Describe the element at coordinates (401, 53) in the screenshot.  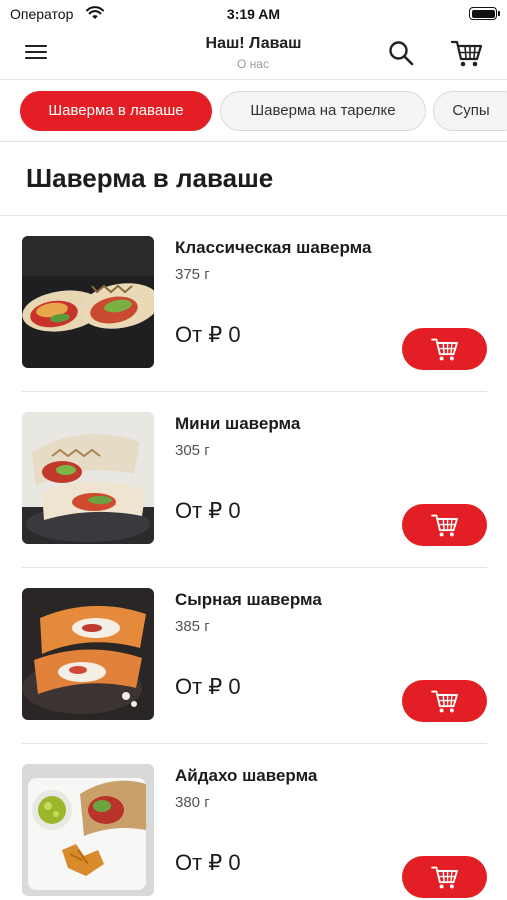
I see `search-icon` at that location.